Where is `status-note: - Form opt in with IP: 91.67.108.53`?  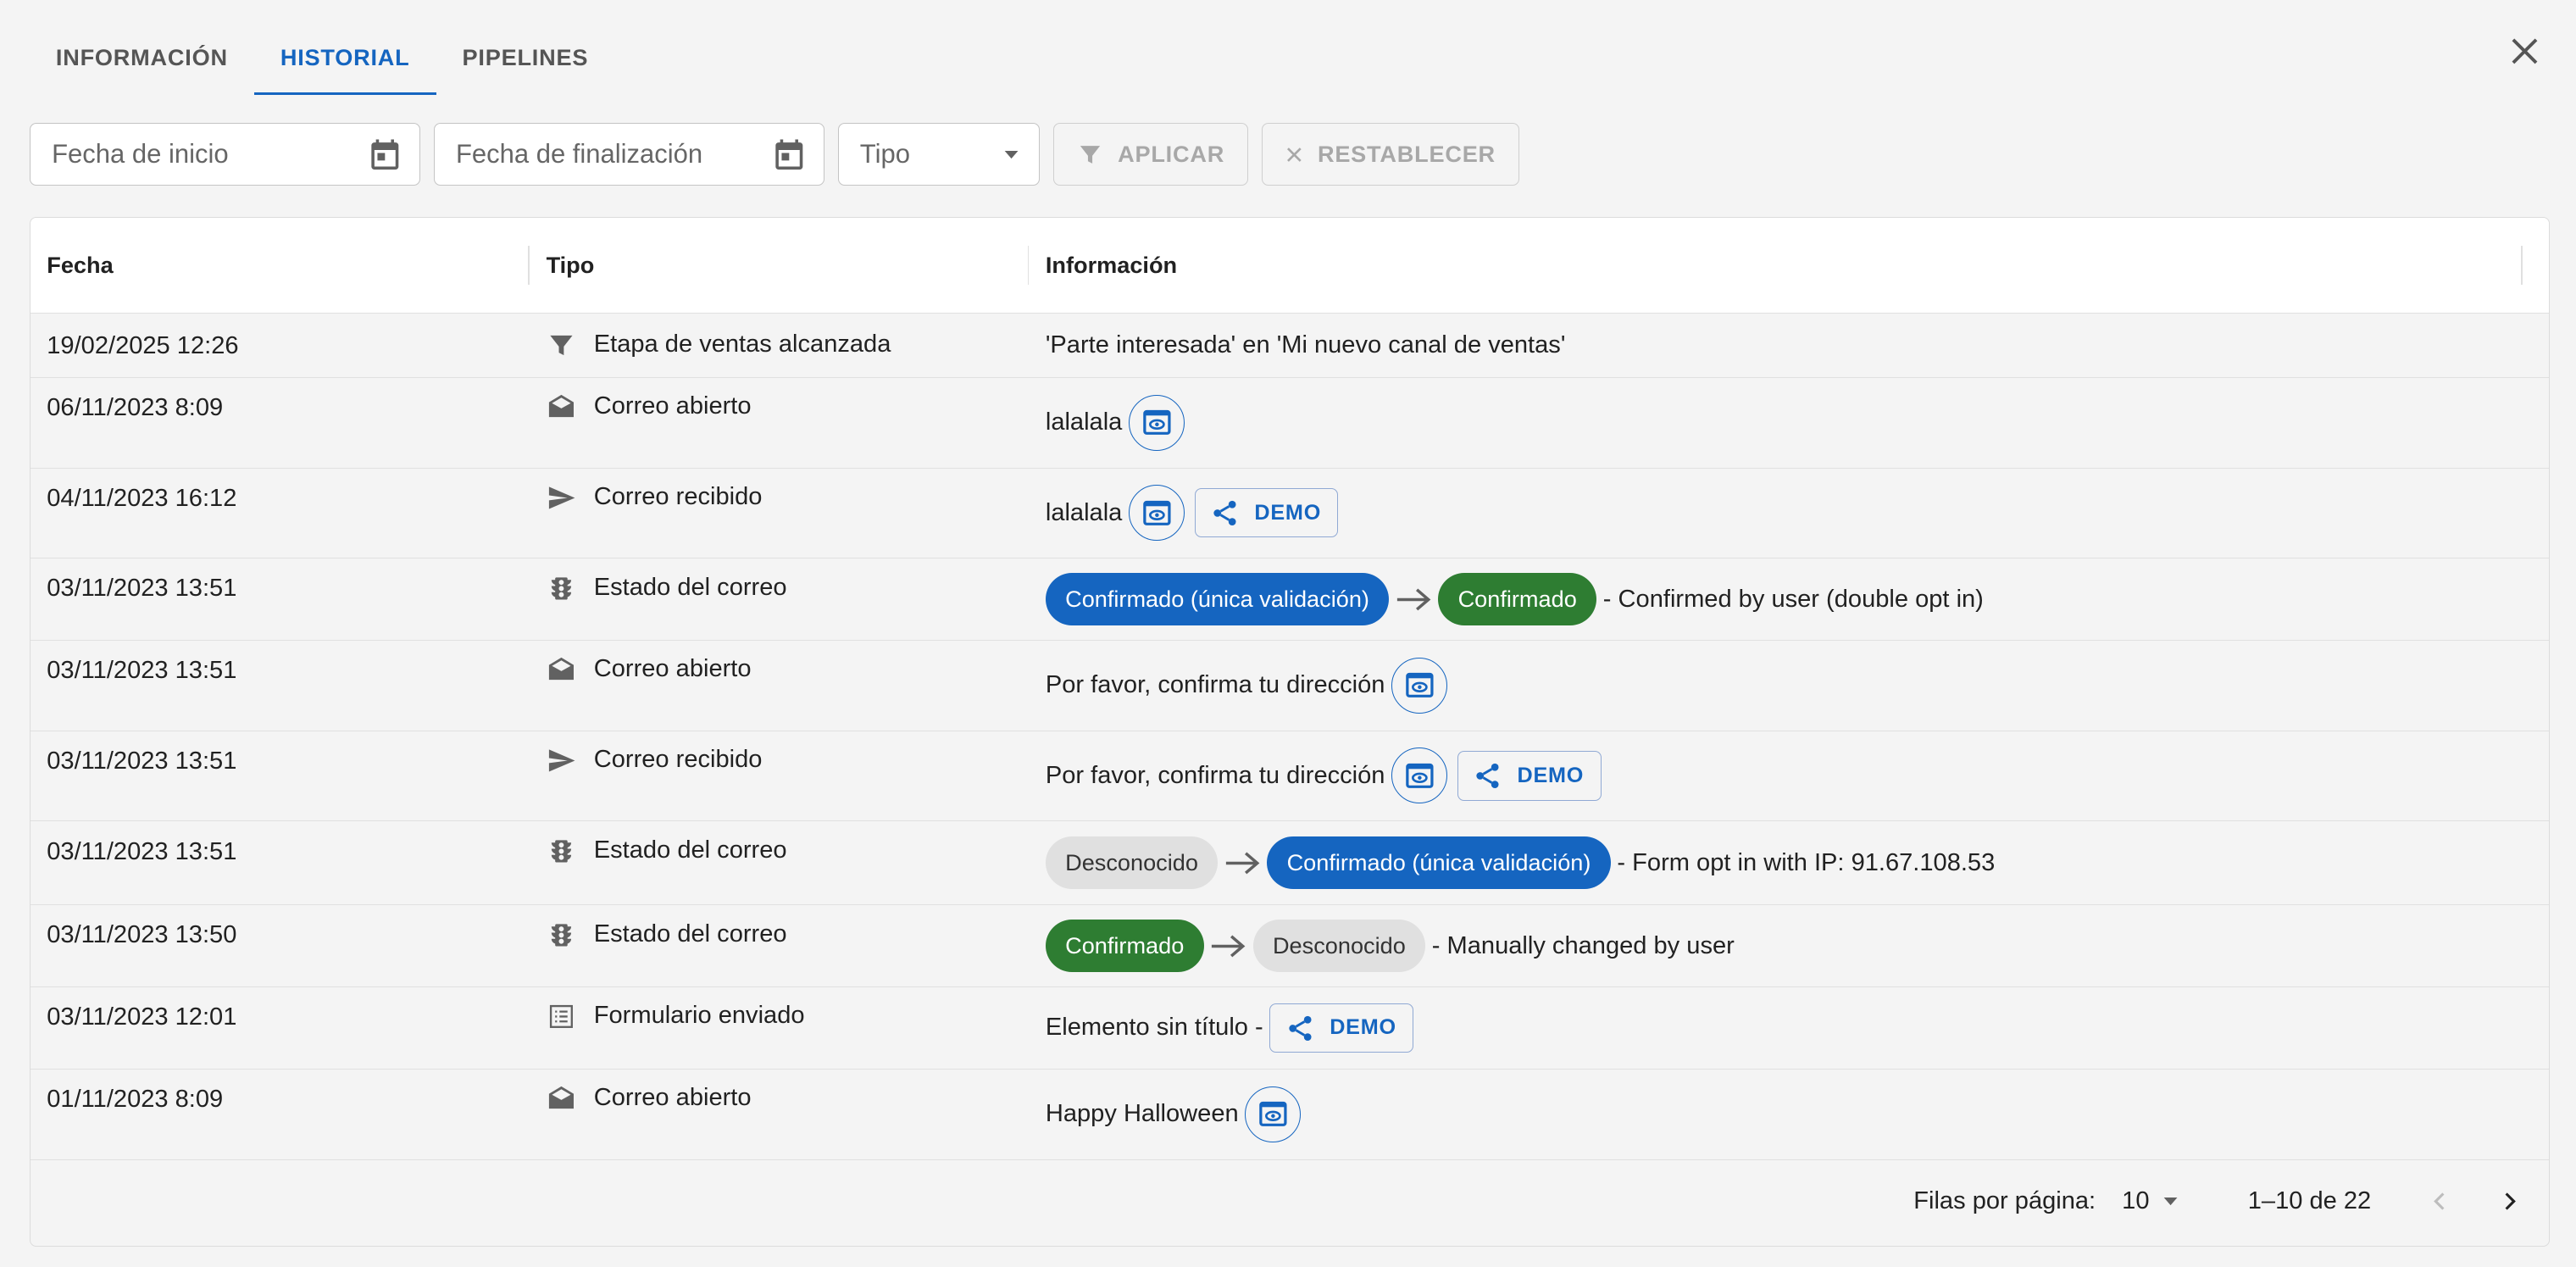
status-note: - Form opt in with IP: 91.67.108.53 is located at coordinates (1806, 862).